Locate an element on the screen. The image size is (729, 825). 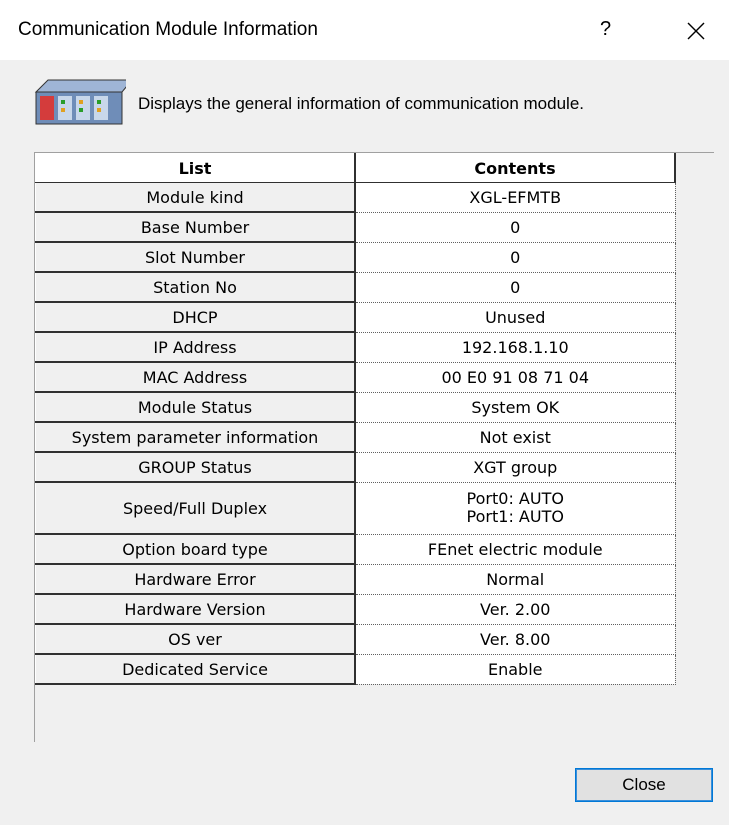
table-row: Station No 0 is located at coordinates (355, 287).